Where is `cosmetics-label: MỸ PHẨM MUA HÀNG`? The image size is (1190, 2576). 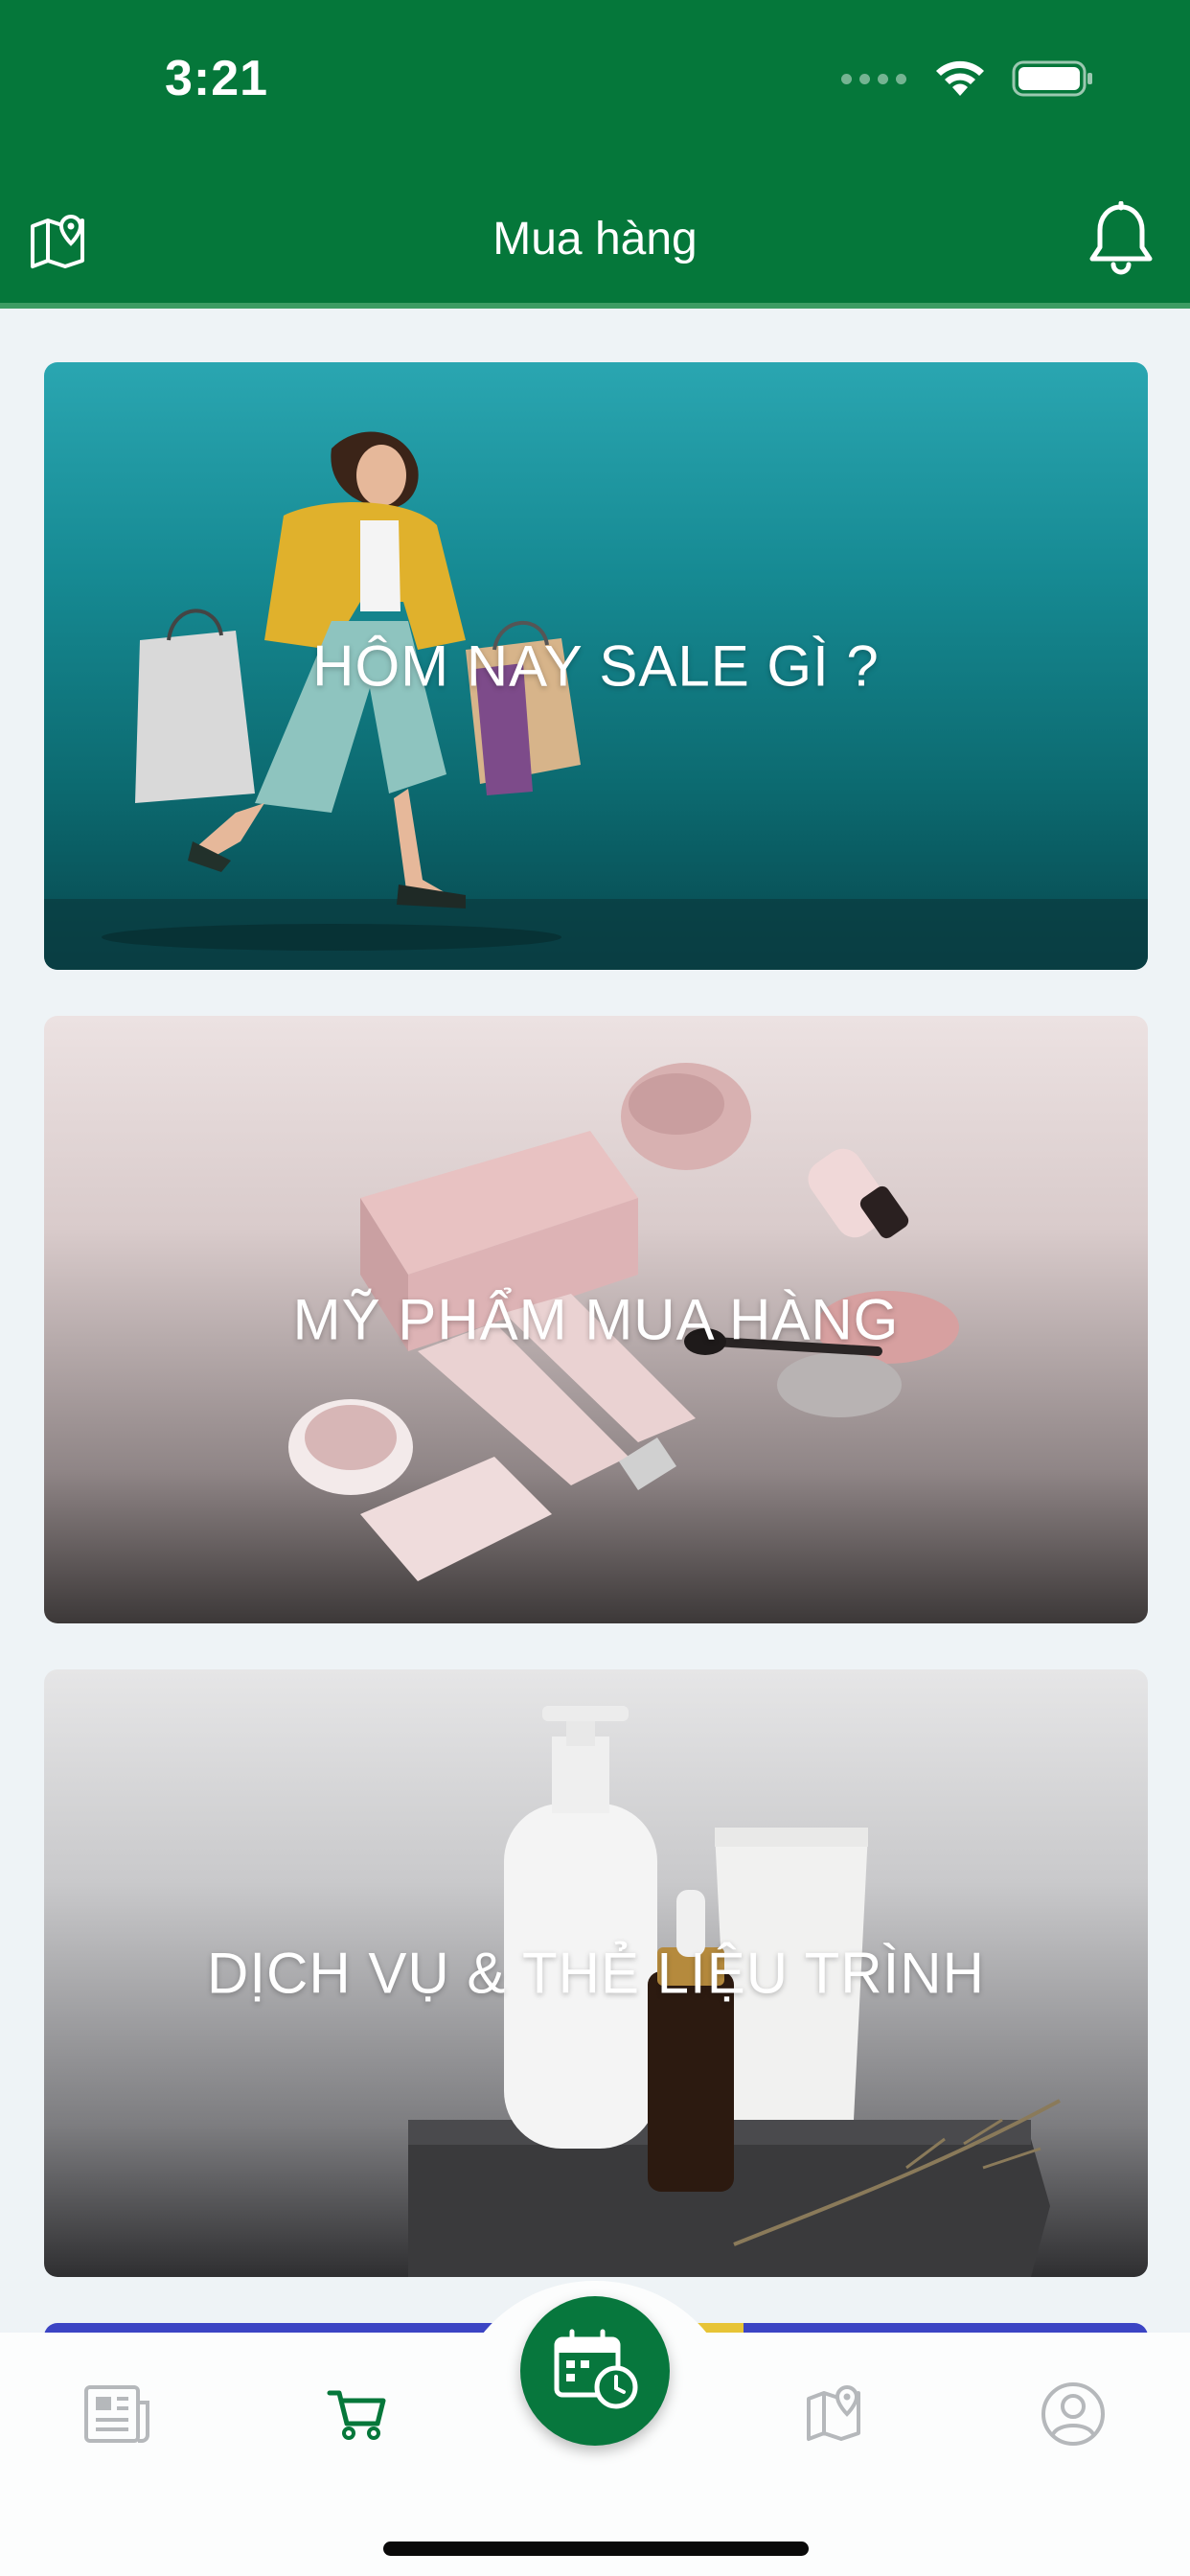 cosmetics-label: MỸ PHẨM MUA HÀNG is located at coordinates (596, 1319).